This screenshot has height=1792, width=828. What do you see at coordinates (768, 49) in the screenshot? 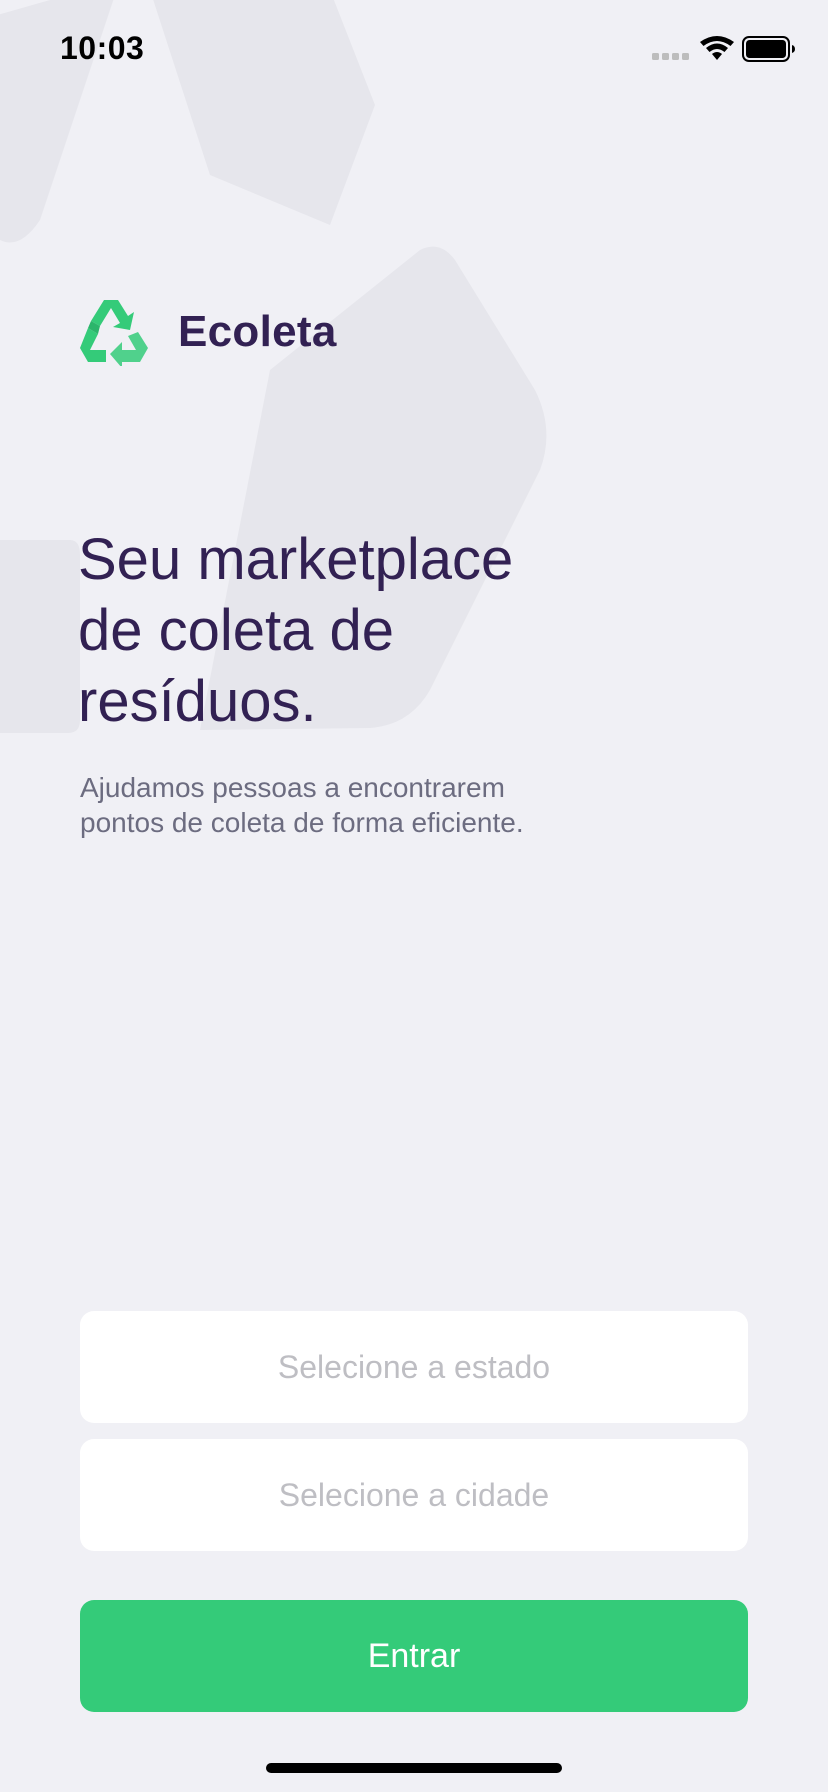
I see `battery-icon` at bounding box center [768, 49].